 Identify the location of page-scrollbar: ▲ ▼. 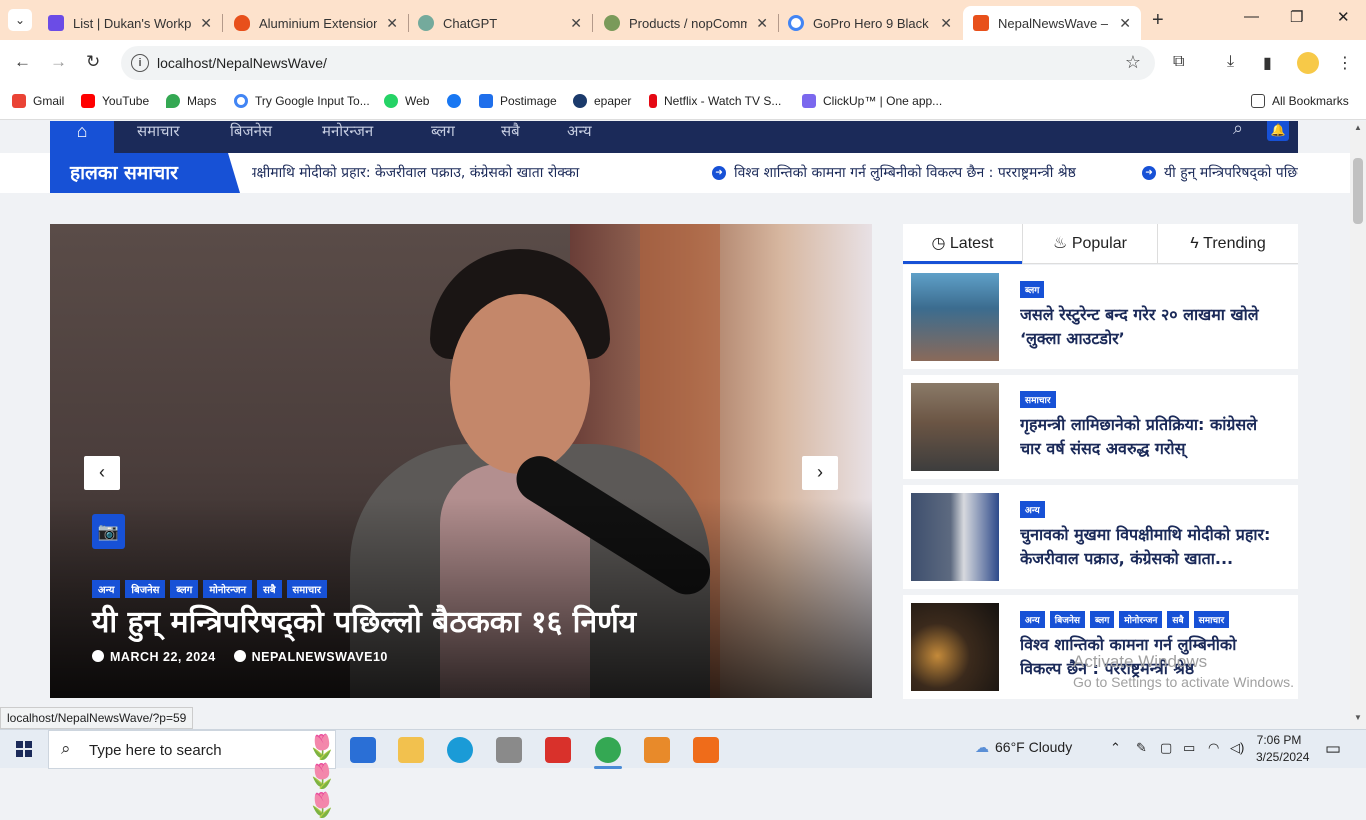
(1358, 425).